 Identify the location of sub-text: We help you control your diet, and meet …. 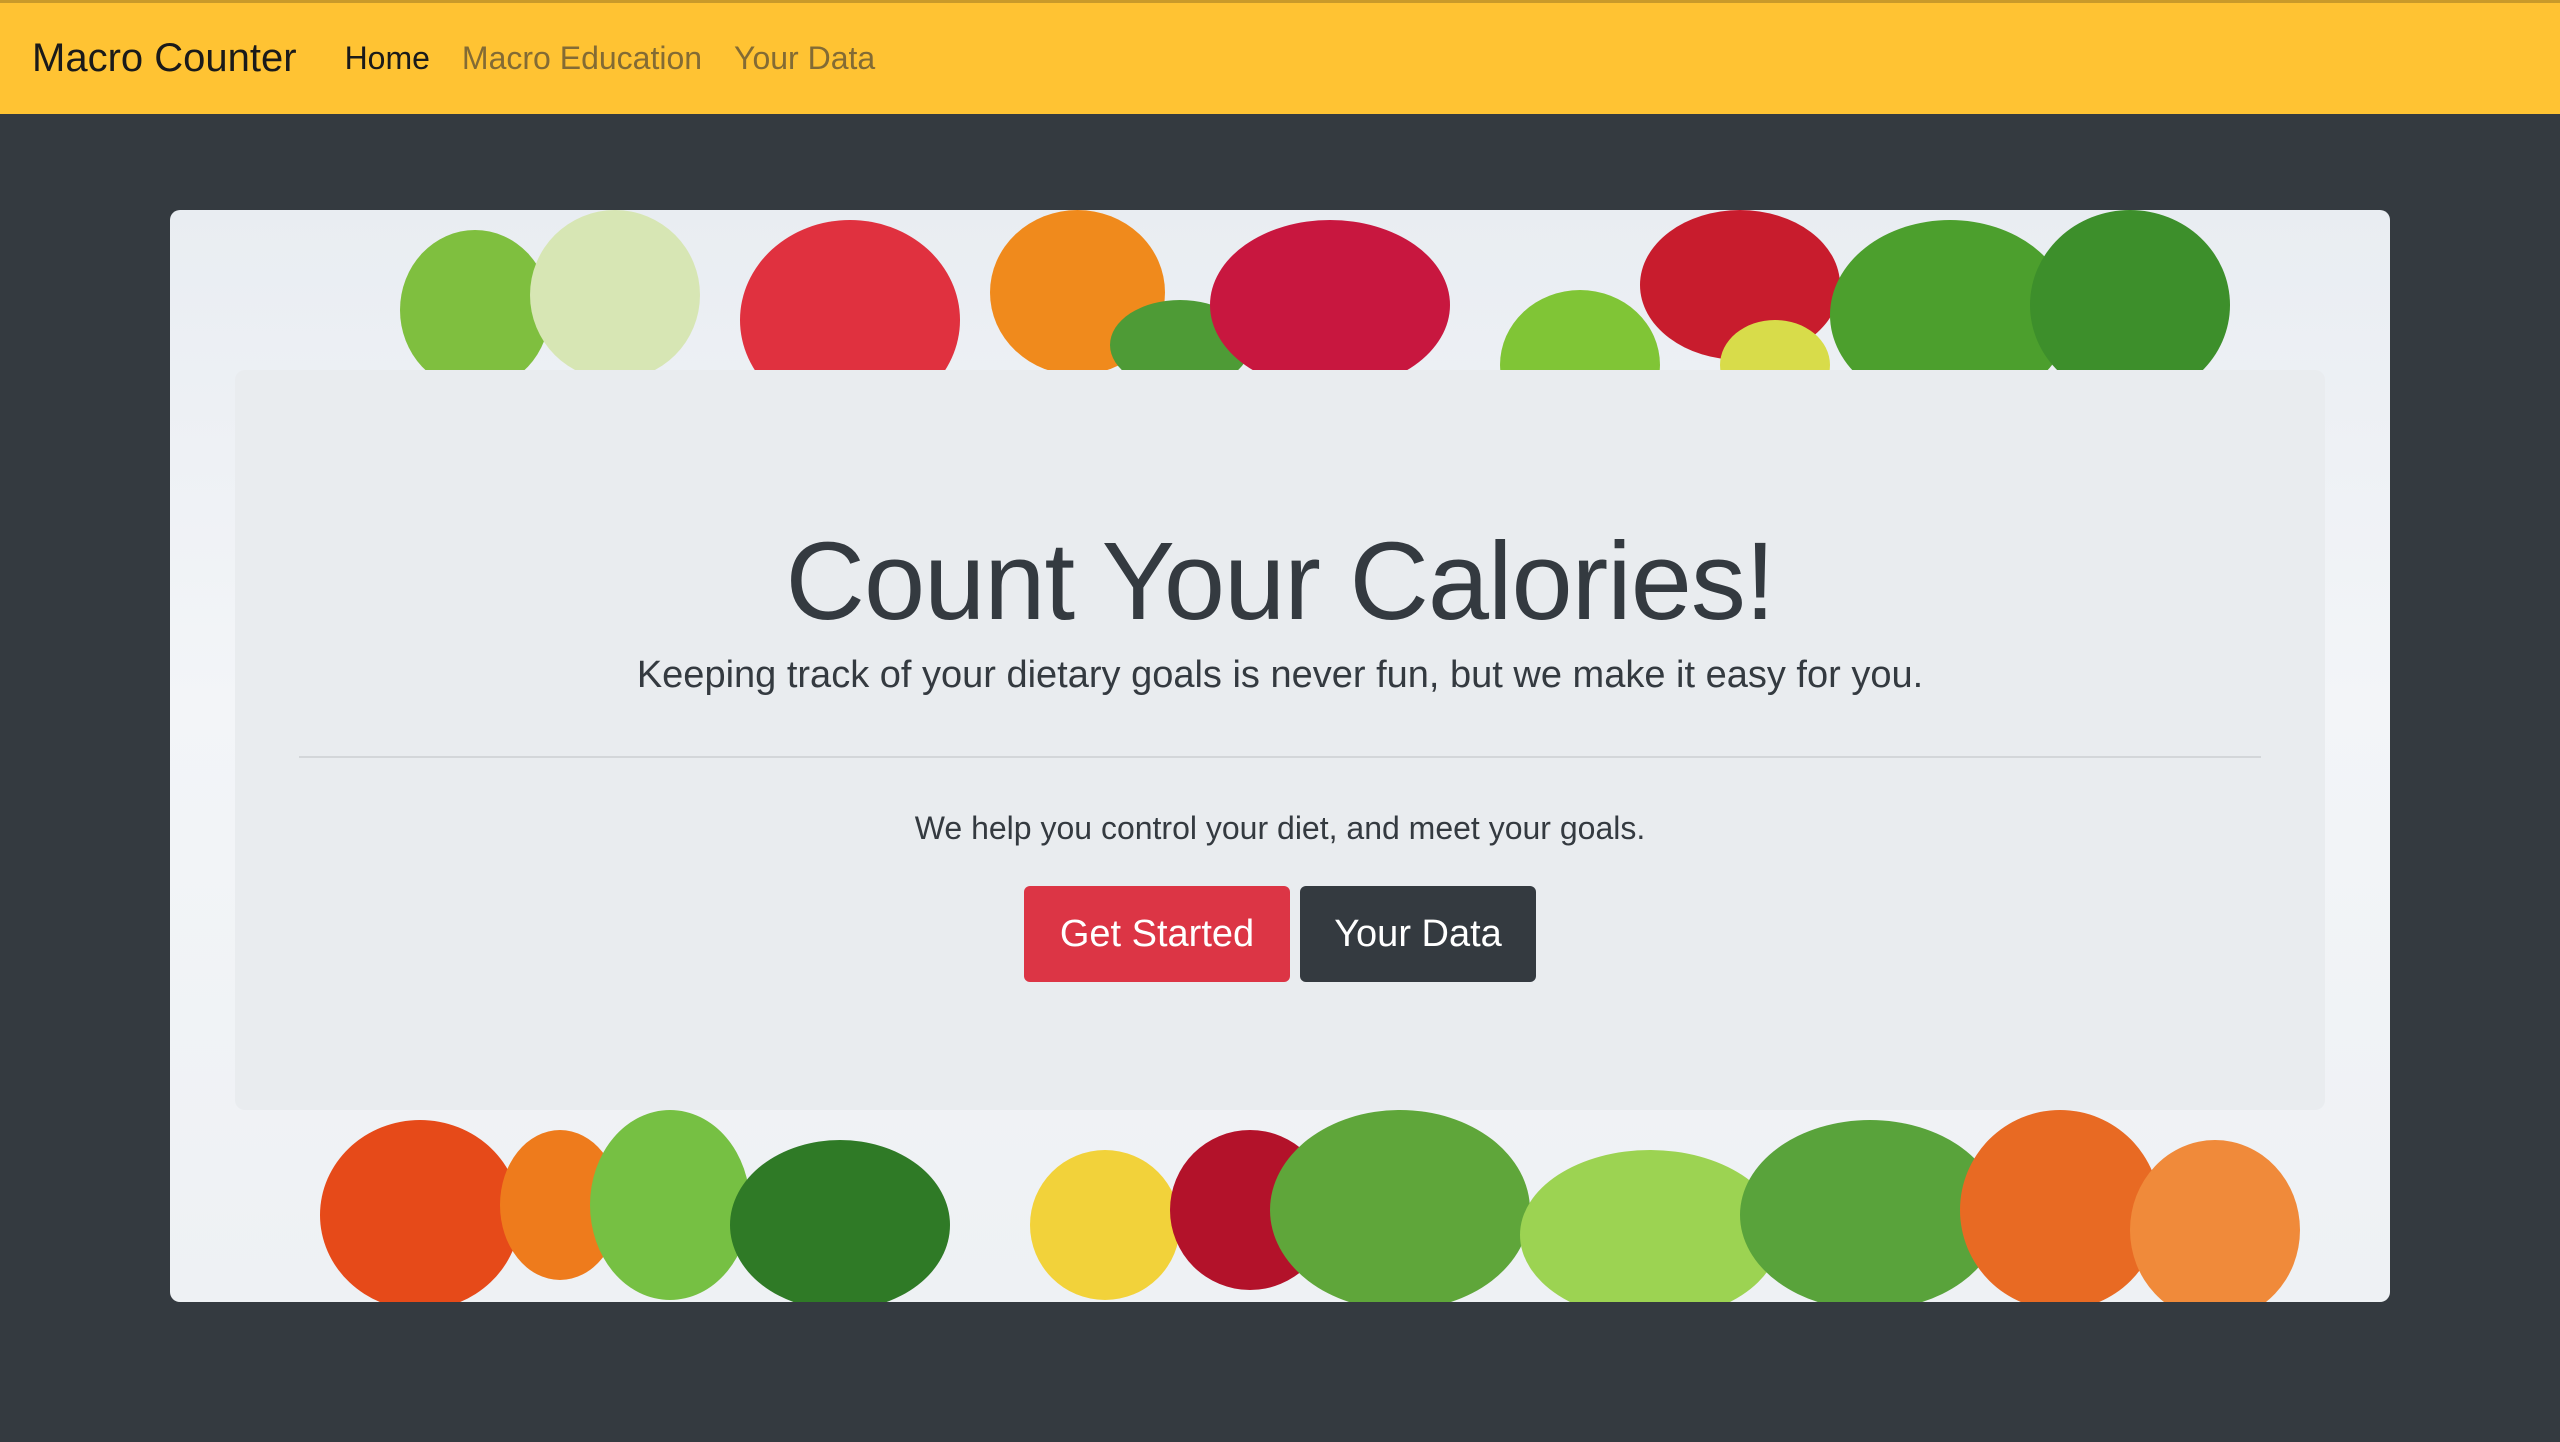
(1280, 828).